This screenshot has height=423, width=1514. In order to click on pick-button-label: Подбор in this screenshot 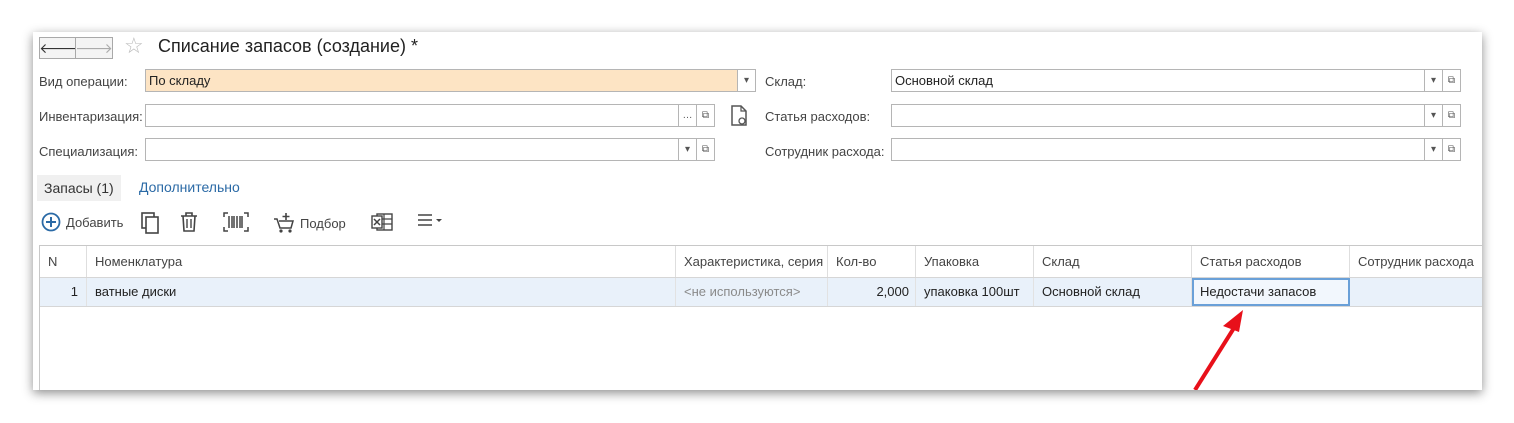, I will do `click(323, 223)`.